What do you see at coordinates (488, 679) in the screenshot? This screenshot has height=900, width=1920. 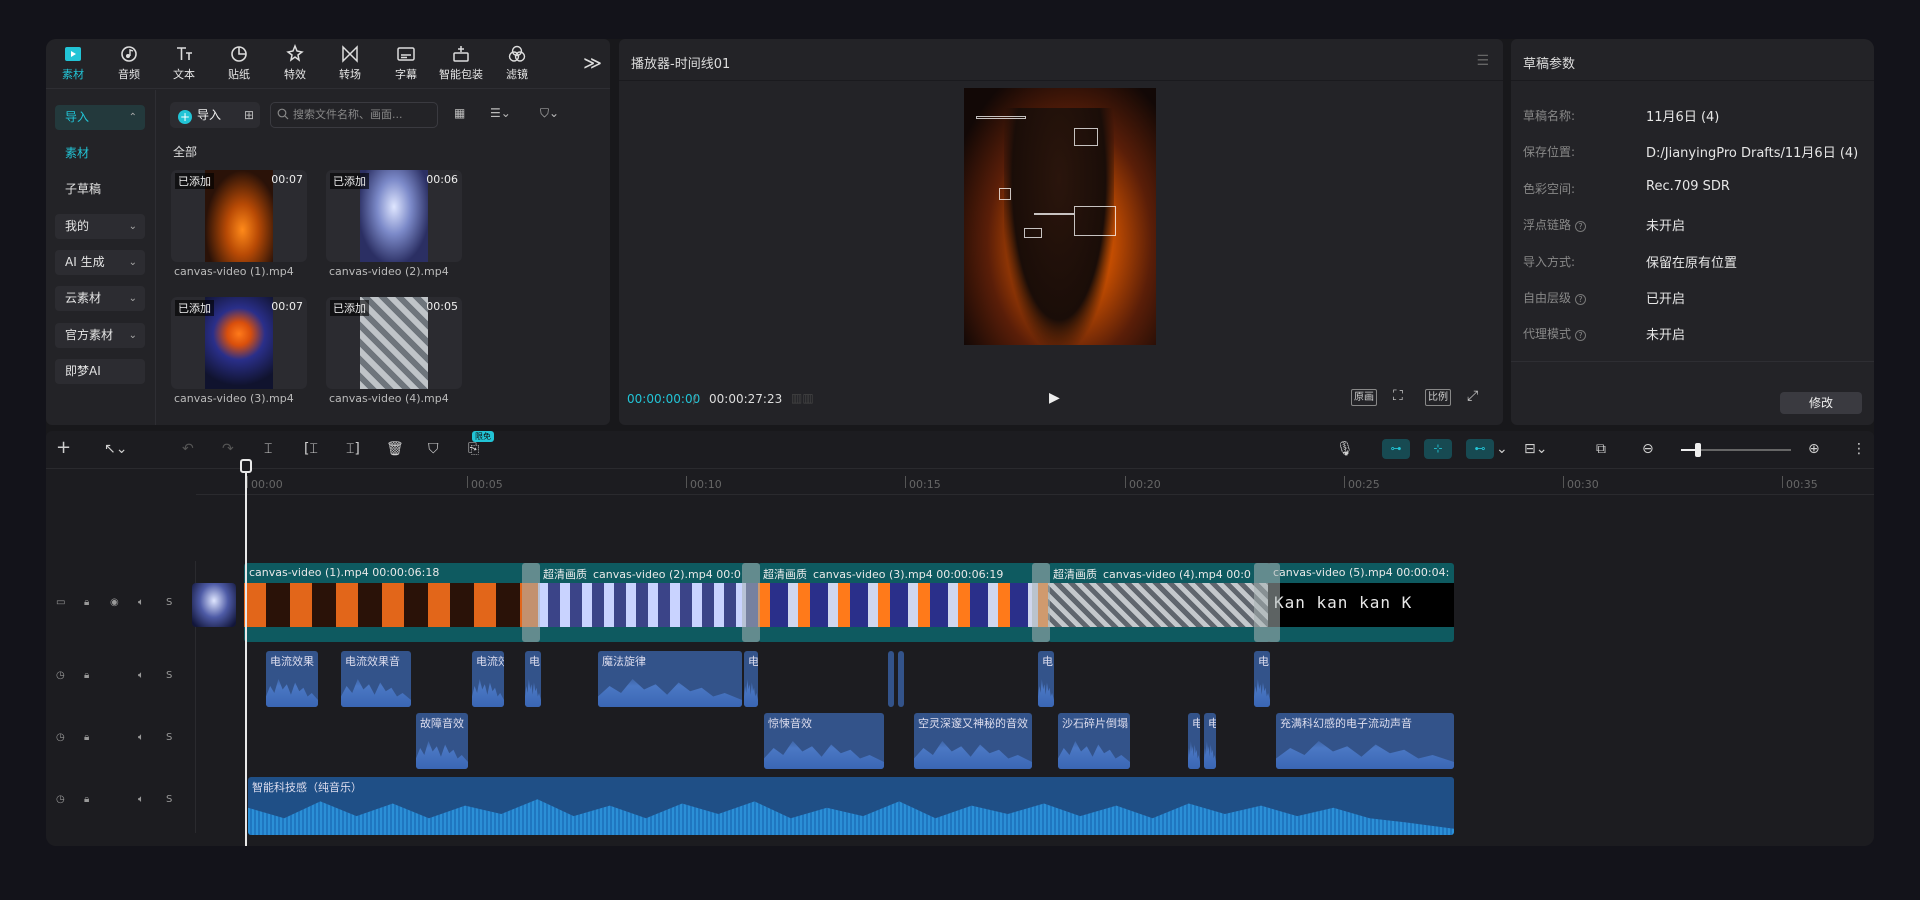 I see `audio-clip: 电流效` at bounding box center [488, 679].